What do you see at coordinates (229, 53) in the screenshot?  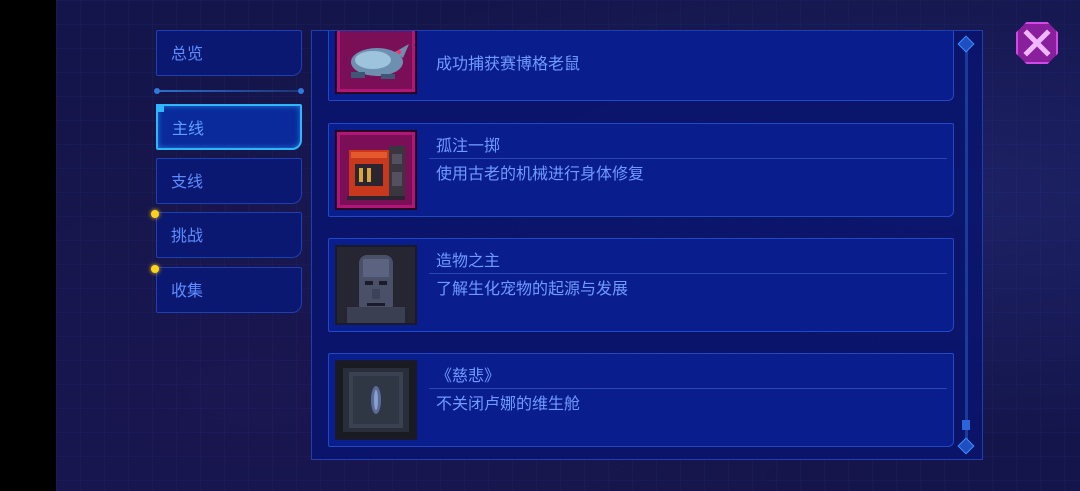 I see `tab-overview: 总览` at bounding box center [229, 53].